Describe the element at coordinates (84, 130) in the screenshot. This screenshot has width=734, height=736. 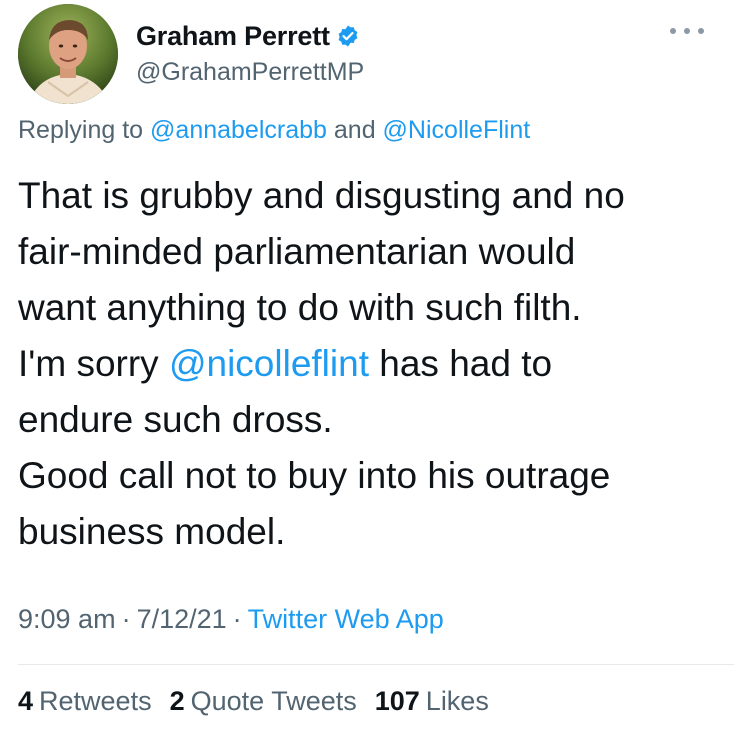
I see `replying-prefix: Replying to` at that location.